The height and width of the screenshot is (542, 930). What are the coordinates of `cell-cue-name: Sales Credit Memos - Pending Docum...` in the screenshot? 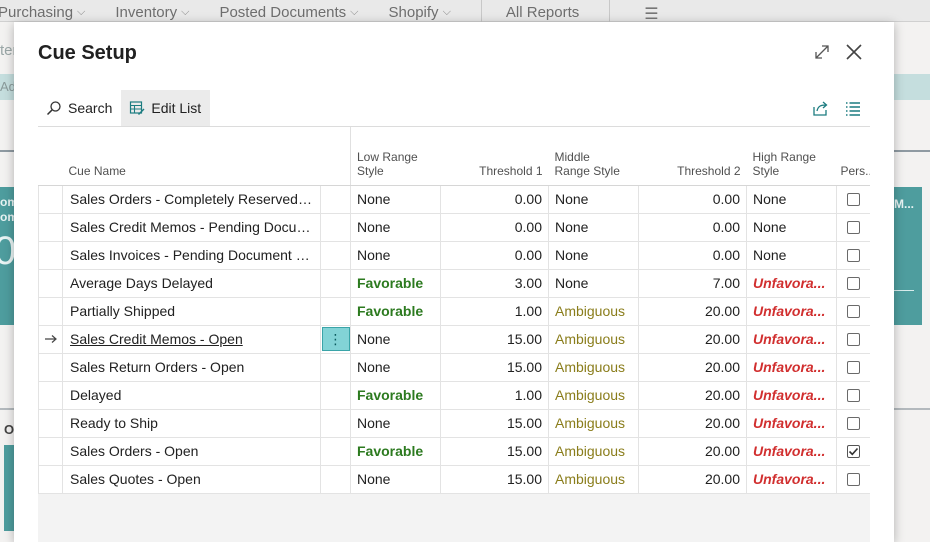 It's located at (191, 227).